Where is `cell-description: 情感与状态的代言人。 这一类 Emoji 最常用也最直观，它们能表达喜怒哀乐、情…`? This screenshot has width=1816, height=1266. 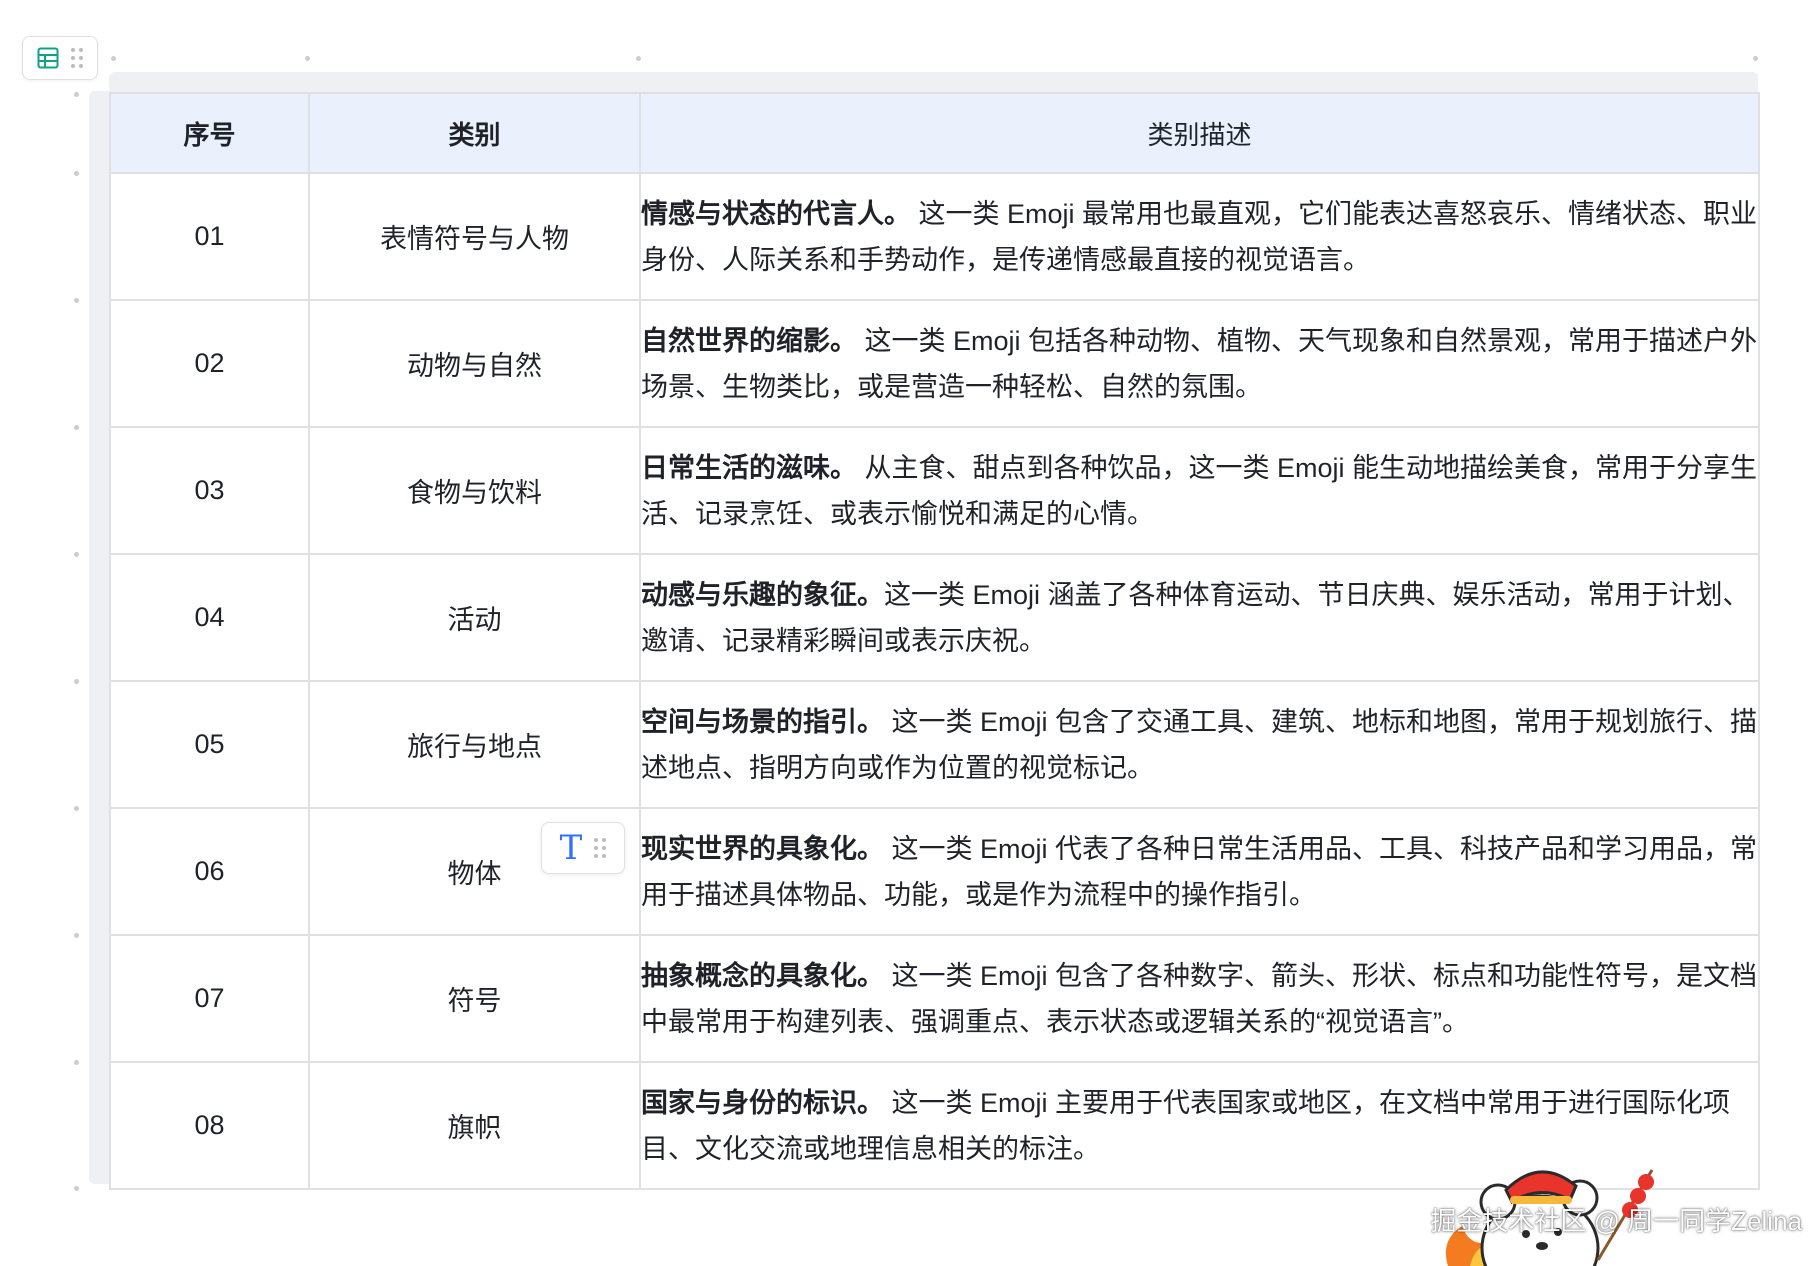 cell-description: 情感与状态的代言人。 这一类 Emoji 最常用也最直观，它们能表达喜怒哀乐、情… is located at coordinates (1199, 236).